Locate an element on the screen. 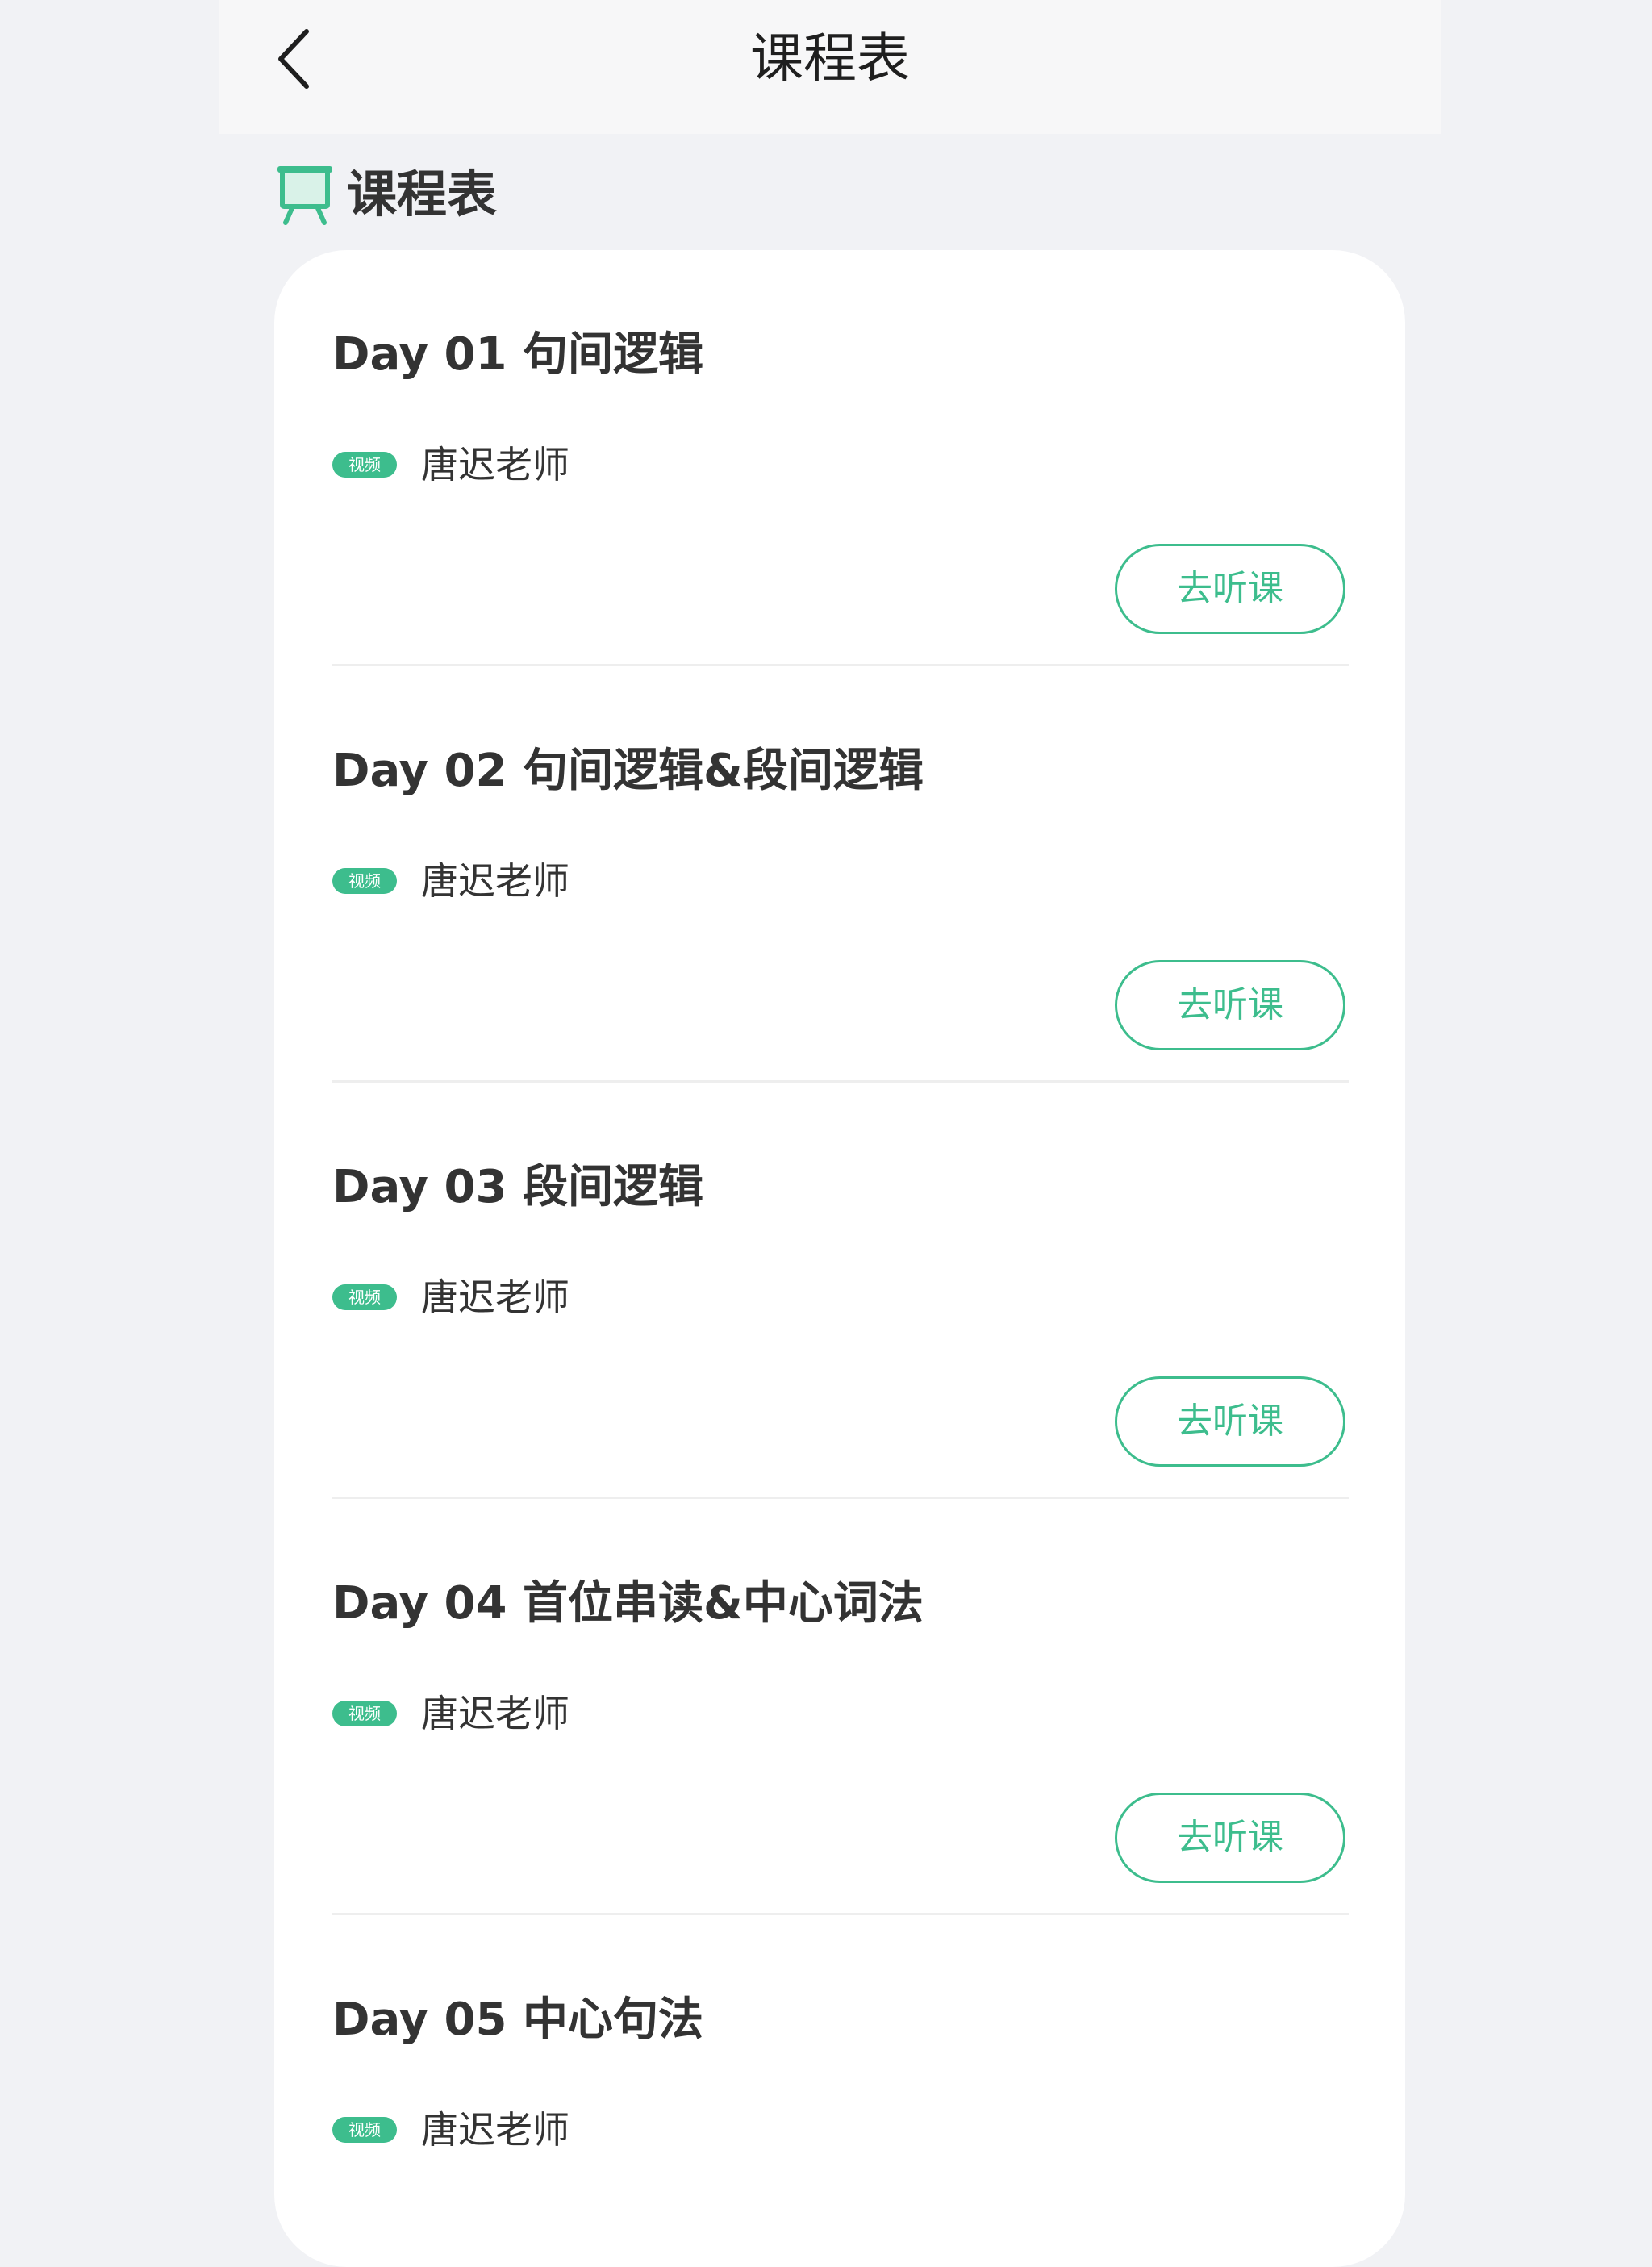 This screenshot has height=2267, width=1652. section-header: 课程表 is located at coordinates (386, 194).